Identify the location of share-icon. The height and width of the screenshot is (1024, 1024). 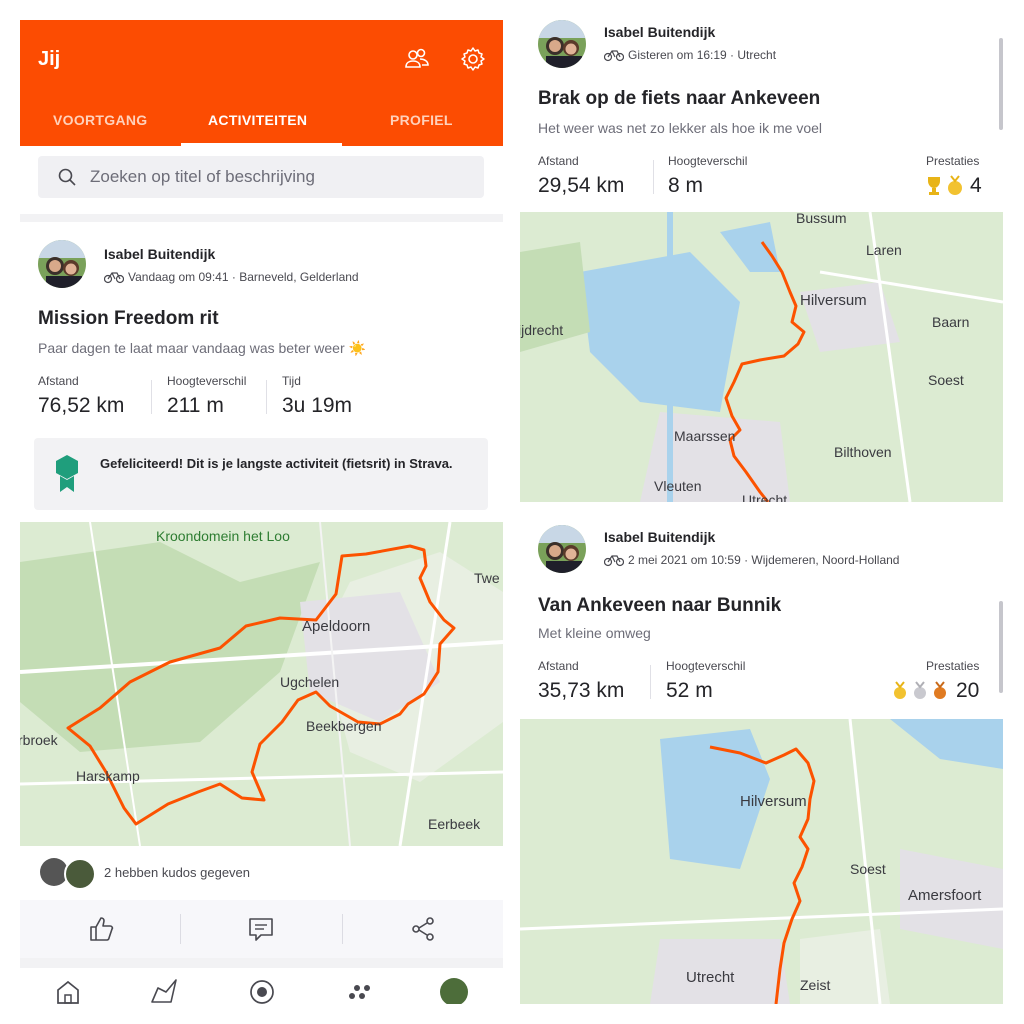
(423, 929).